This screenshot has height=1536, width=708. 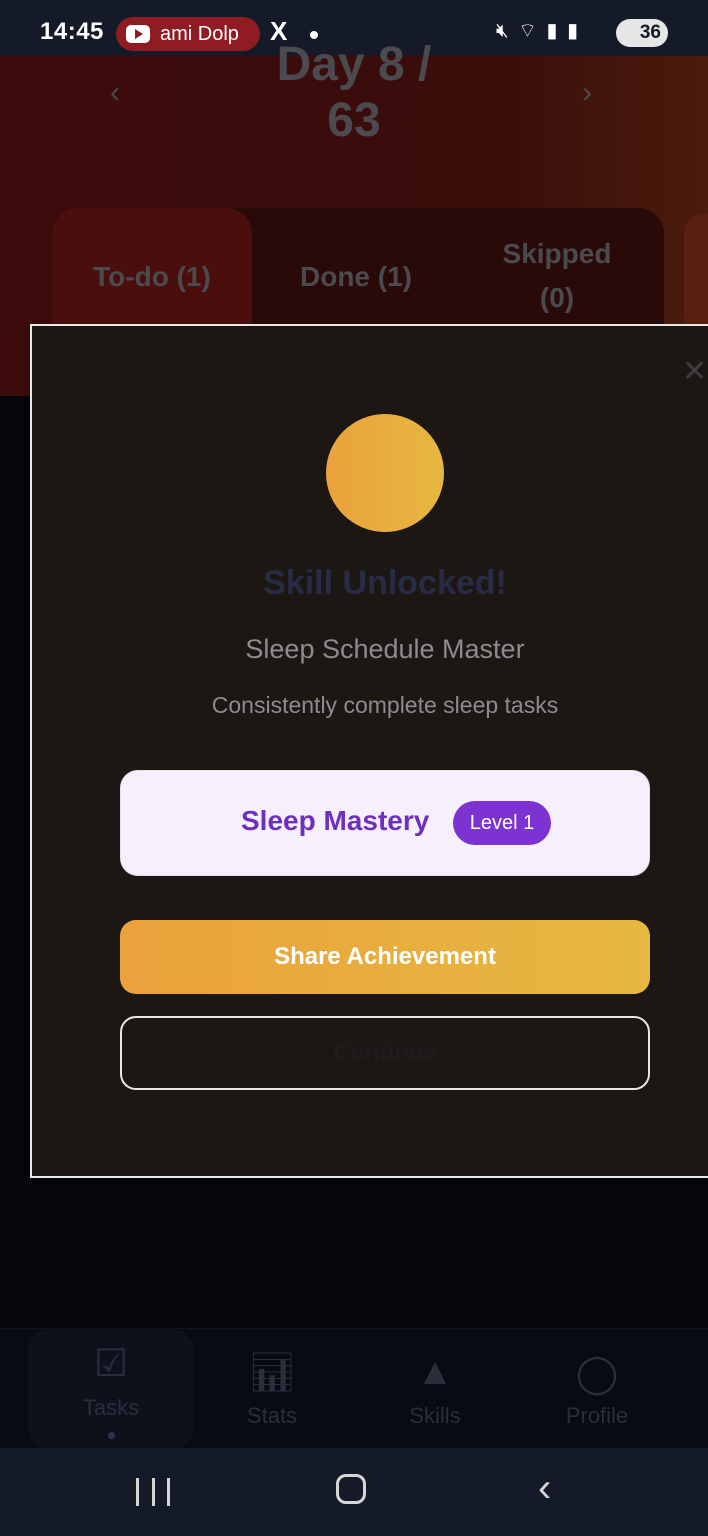 What do you see at coordinates (385, 957) in the screenshot?
I see `share-achievement-button: Share Achievement` at bounding box center [385, 957].